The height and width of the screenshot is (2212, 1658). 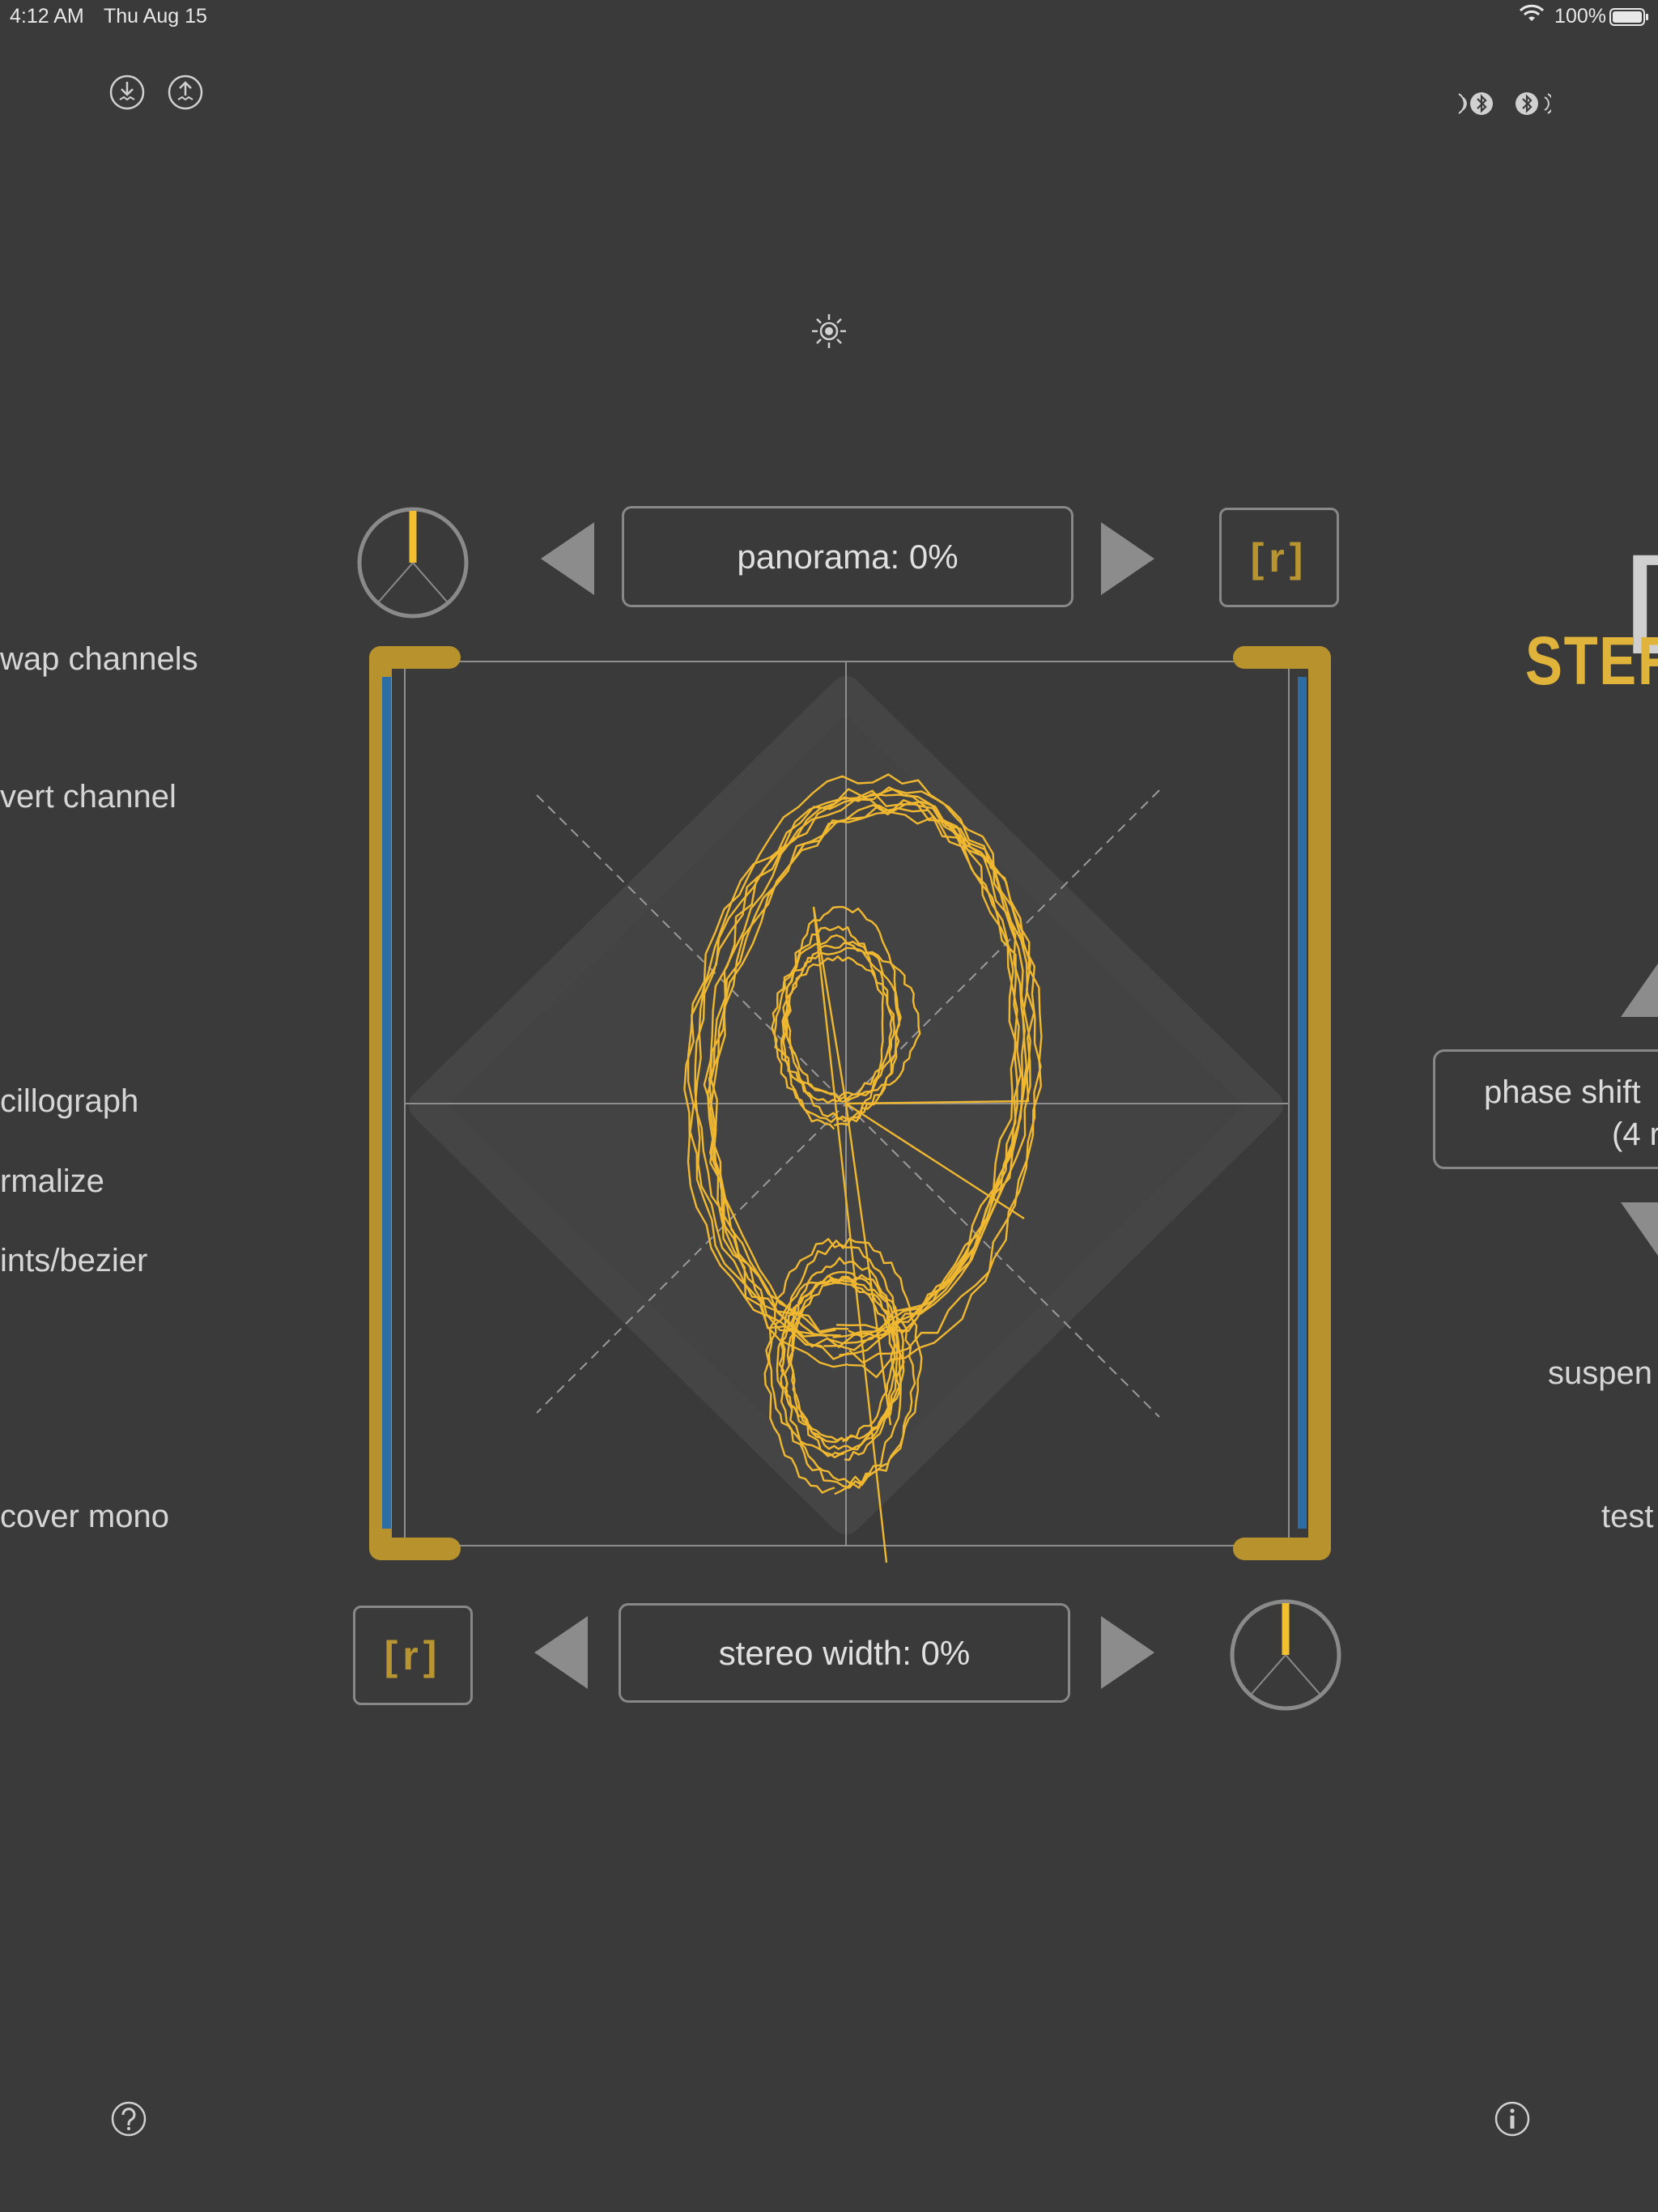 I want to click on right-level-meter, so click(x=1302, y=1103).